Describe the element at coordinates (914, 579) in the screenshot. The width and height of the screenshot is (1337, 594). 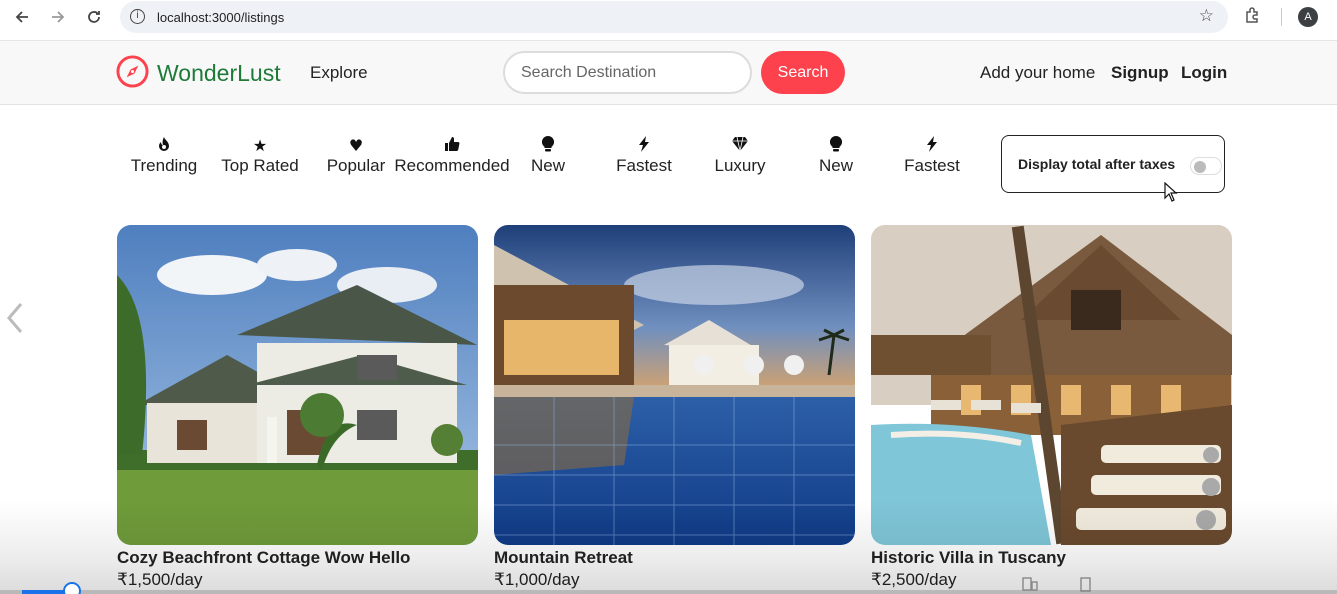
I see `listing-price: ₹2,500/day` at that location.